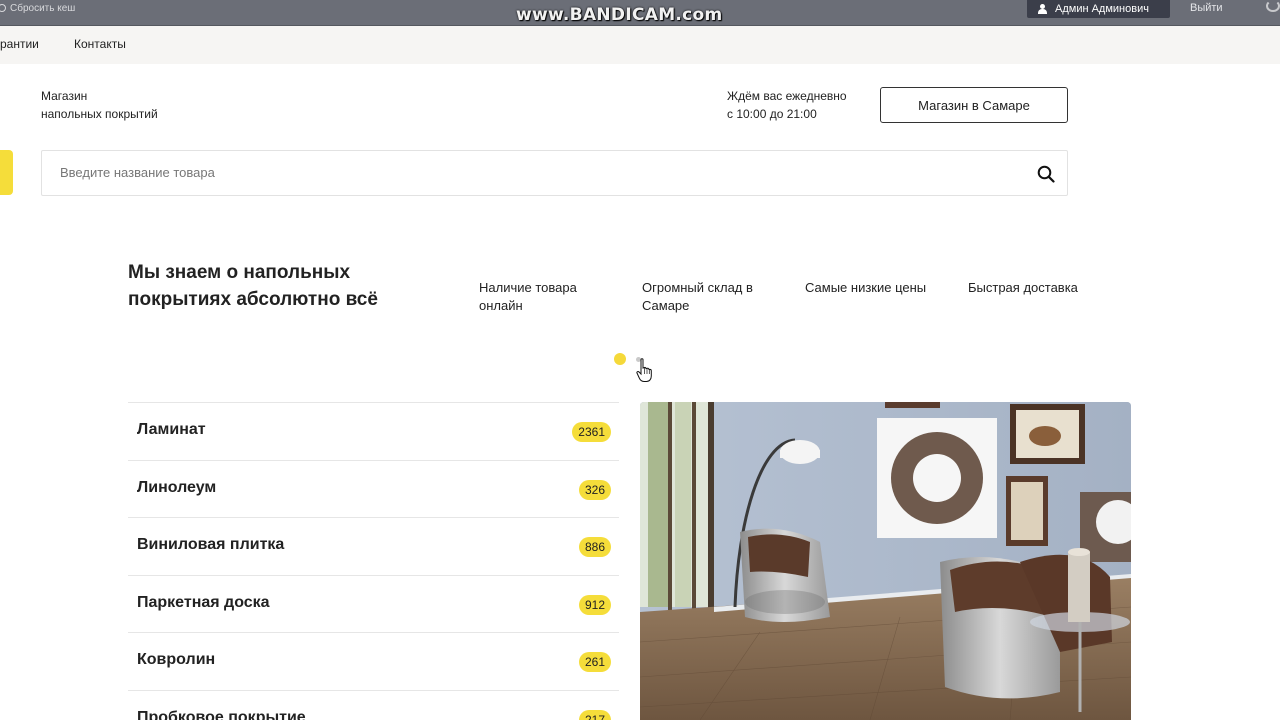  I want to click on top-nav: рантии Контакты, so click(640, 45).